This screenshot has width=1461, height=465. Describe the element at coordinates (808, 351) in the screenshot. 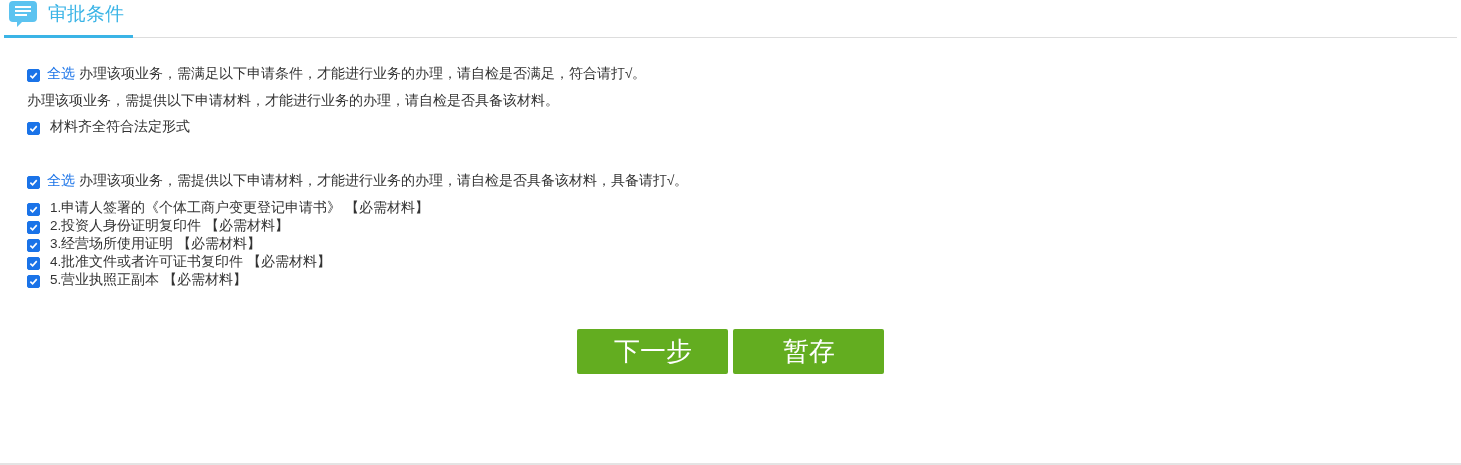

I see `save-draft-button: 暂存` at that location.